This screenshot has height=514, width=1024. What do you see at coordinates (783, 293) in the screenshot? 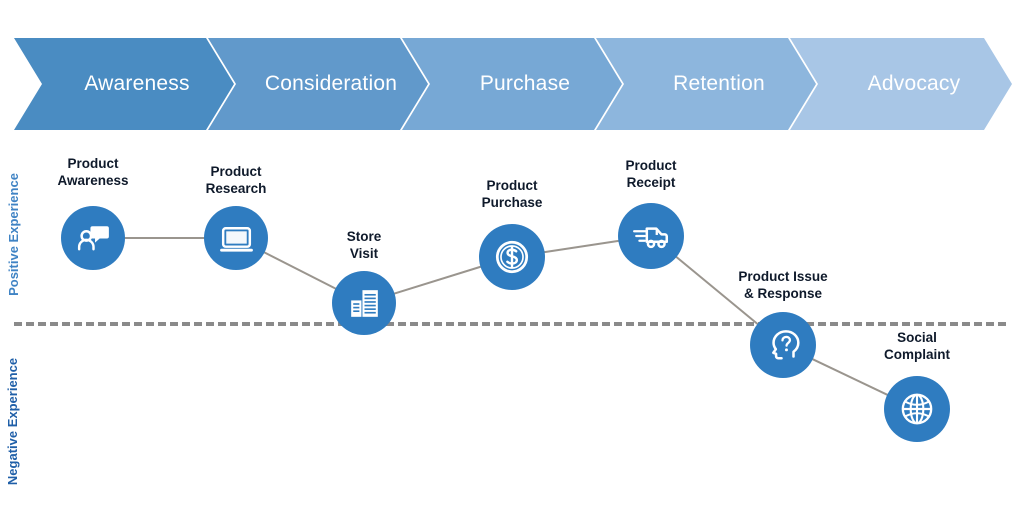
I see `touchpoint-label-line2: & Response` at bounding box center [783, 293].